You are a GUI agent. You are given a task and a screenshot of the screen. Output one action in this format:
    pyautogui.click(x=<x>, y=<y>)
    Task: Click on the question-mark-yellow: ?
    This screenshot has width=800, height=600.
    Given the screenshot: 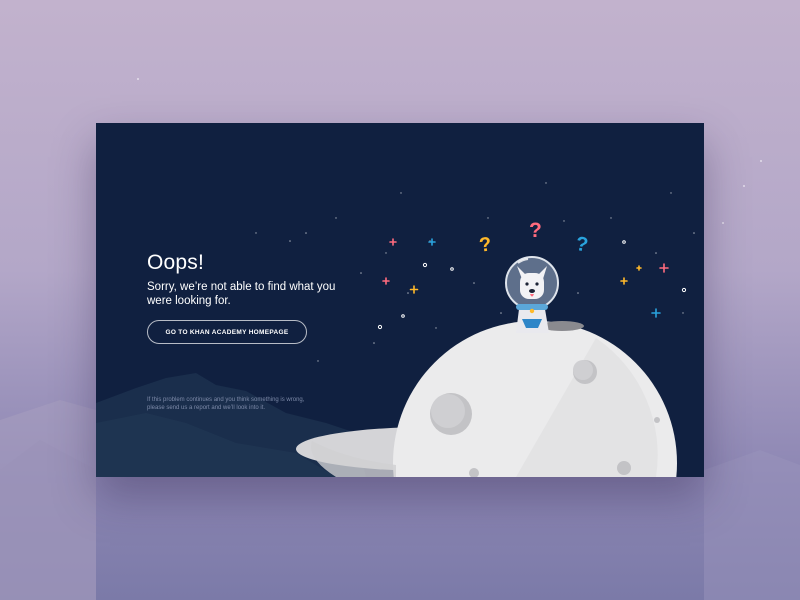 What is the action you would take?
    pyautogui.click(x=485, y=244)
    